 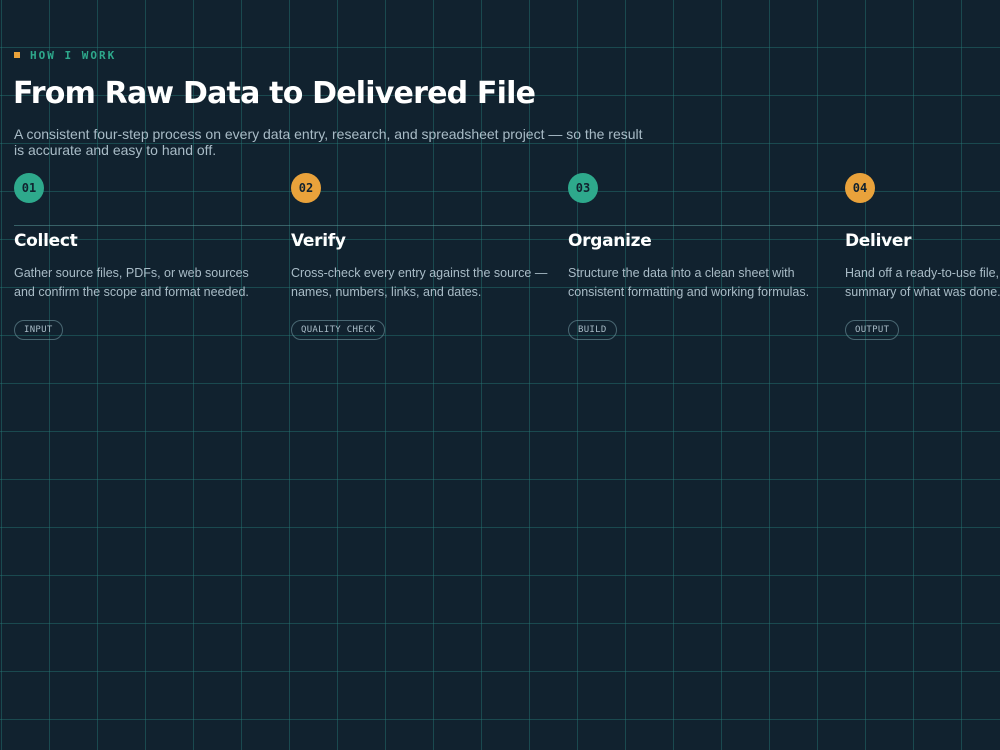 What do you see at coordinates (17, 55) in the screenshot?
I see `eyebrow-square-icon` at bounding box center [17, 55].